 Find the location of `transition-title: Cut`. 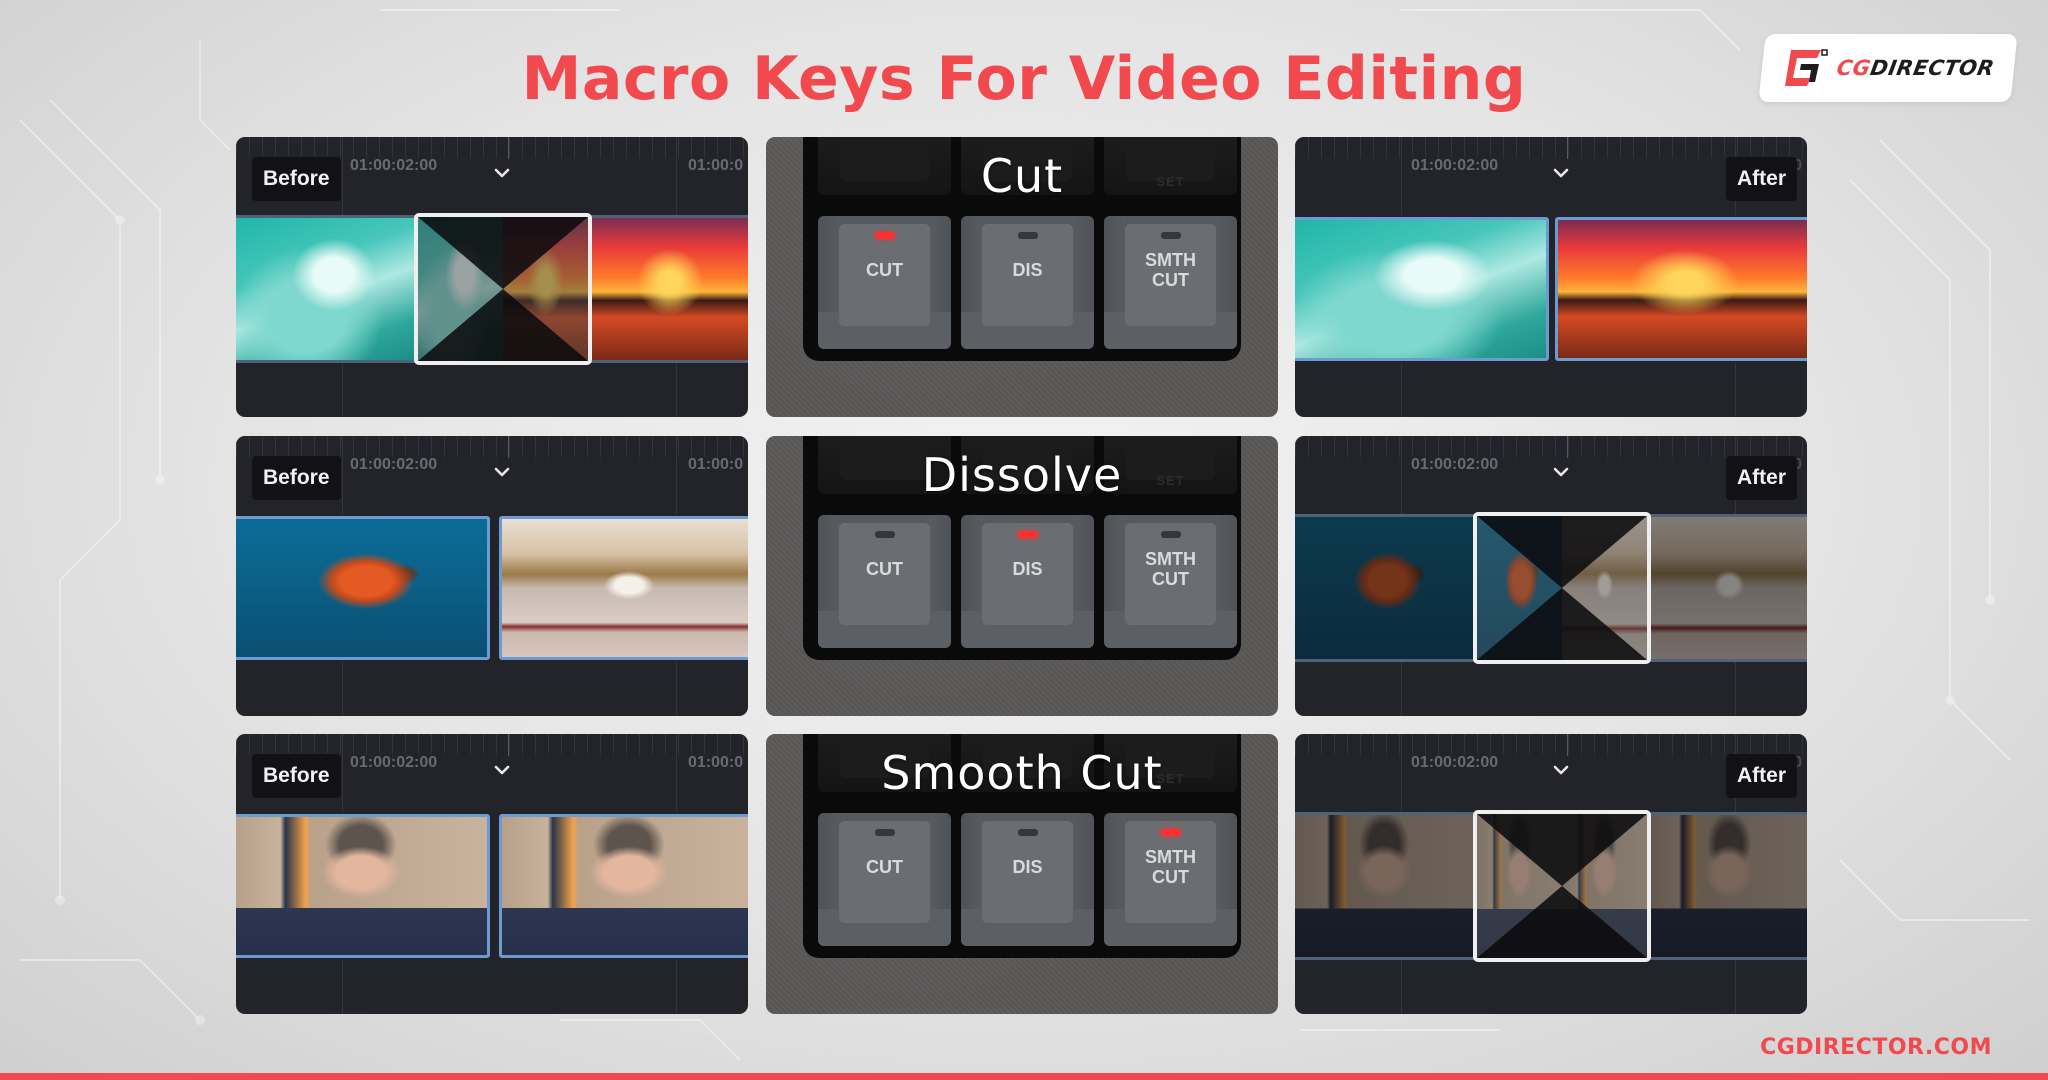

transition-title: Cut is located at coordinates (1022, 176).